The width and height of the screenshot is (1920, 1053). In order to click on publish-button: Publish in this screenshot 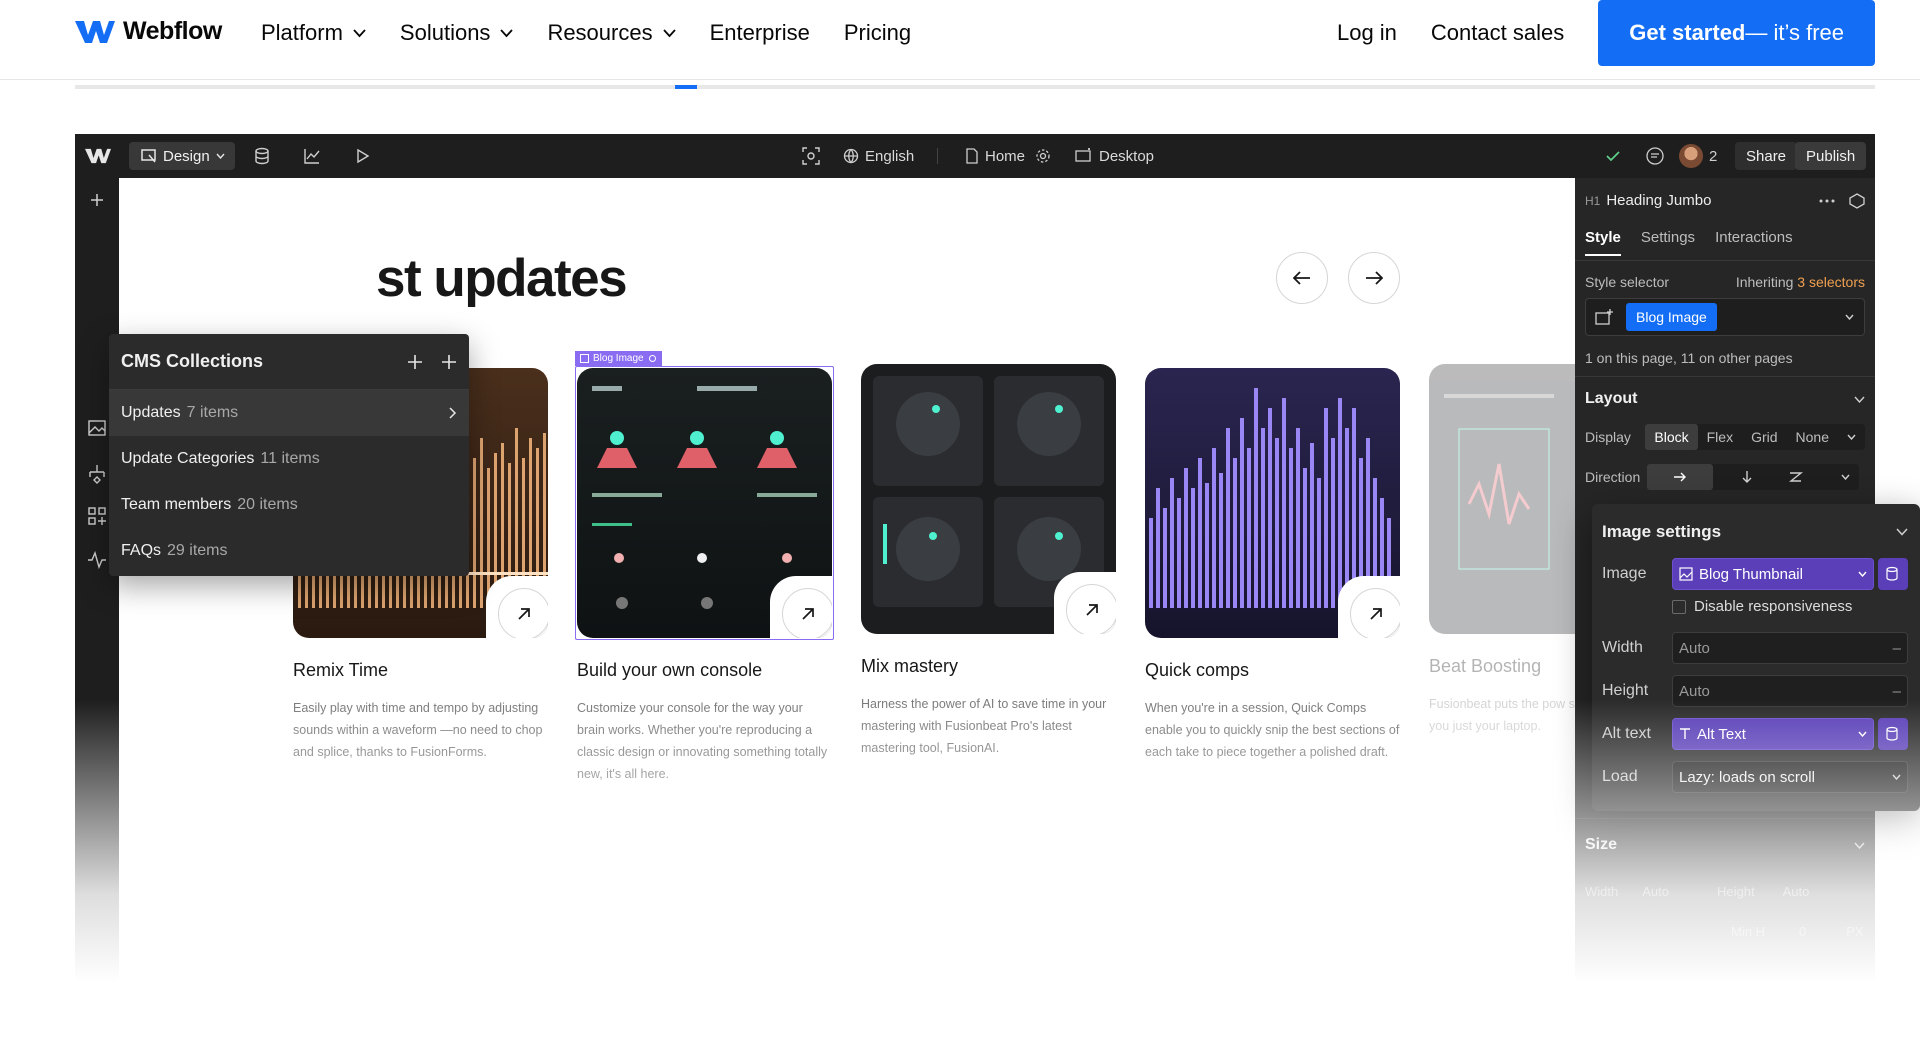, I will do `click(1831, 156)`.